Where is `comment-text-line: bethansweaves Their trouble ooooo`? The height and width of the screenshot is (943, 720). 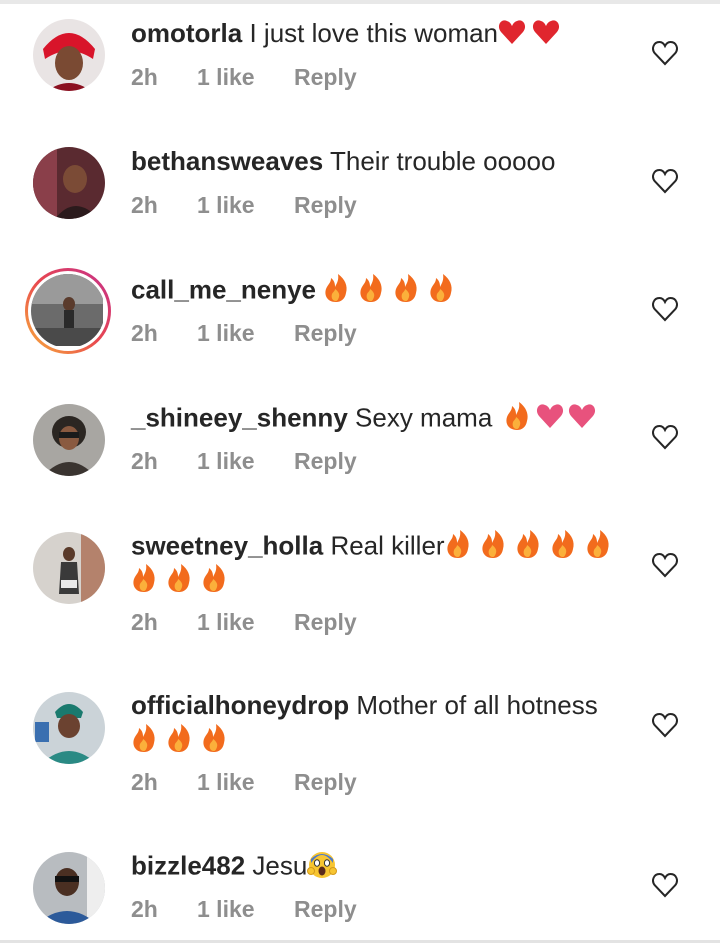 comment-text-line: bethansweaves Their trouble ooooo is located at coordinates (343, 161).